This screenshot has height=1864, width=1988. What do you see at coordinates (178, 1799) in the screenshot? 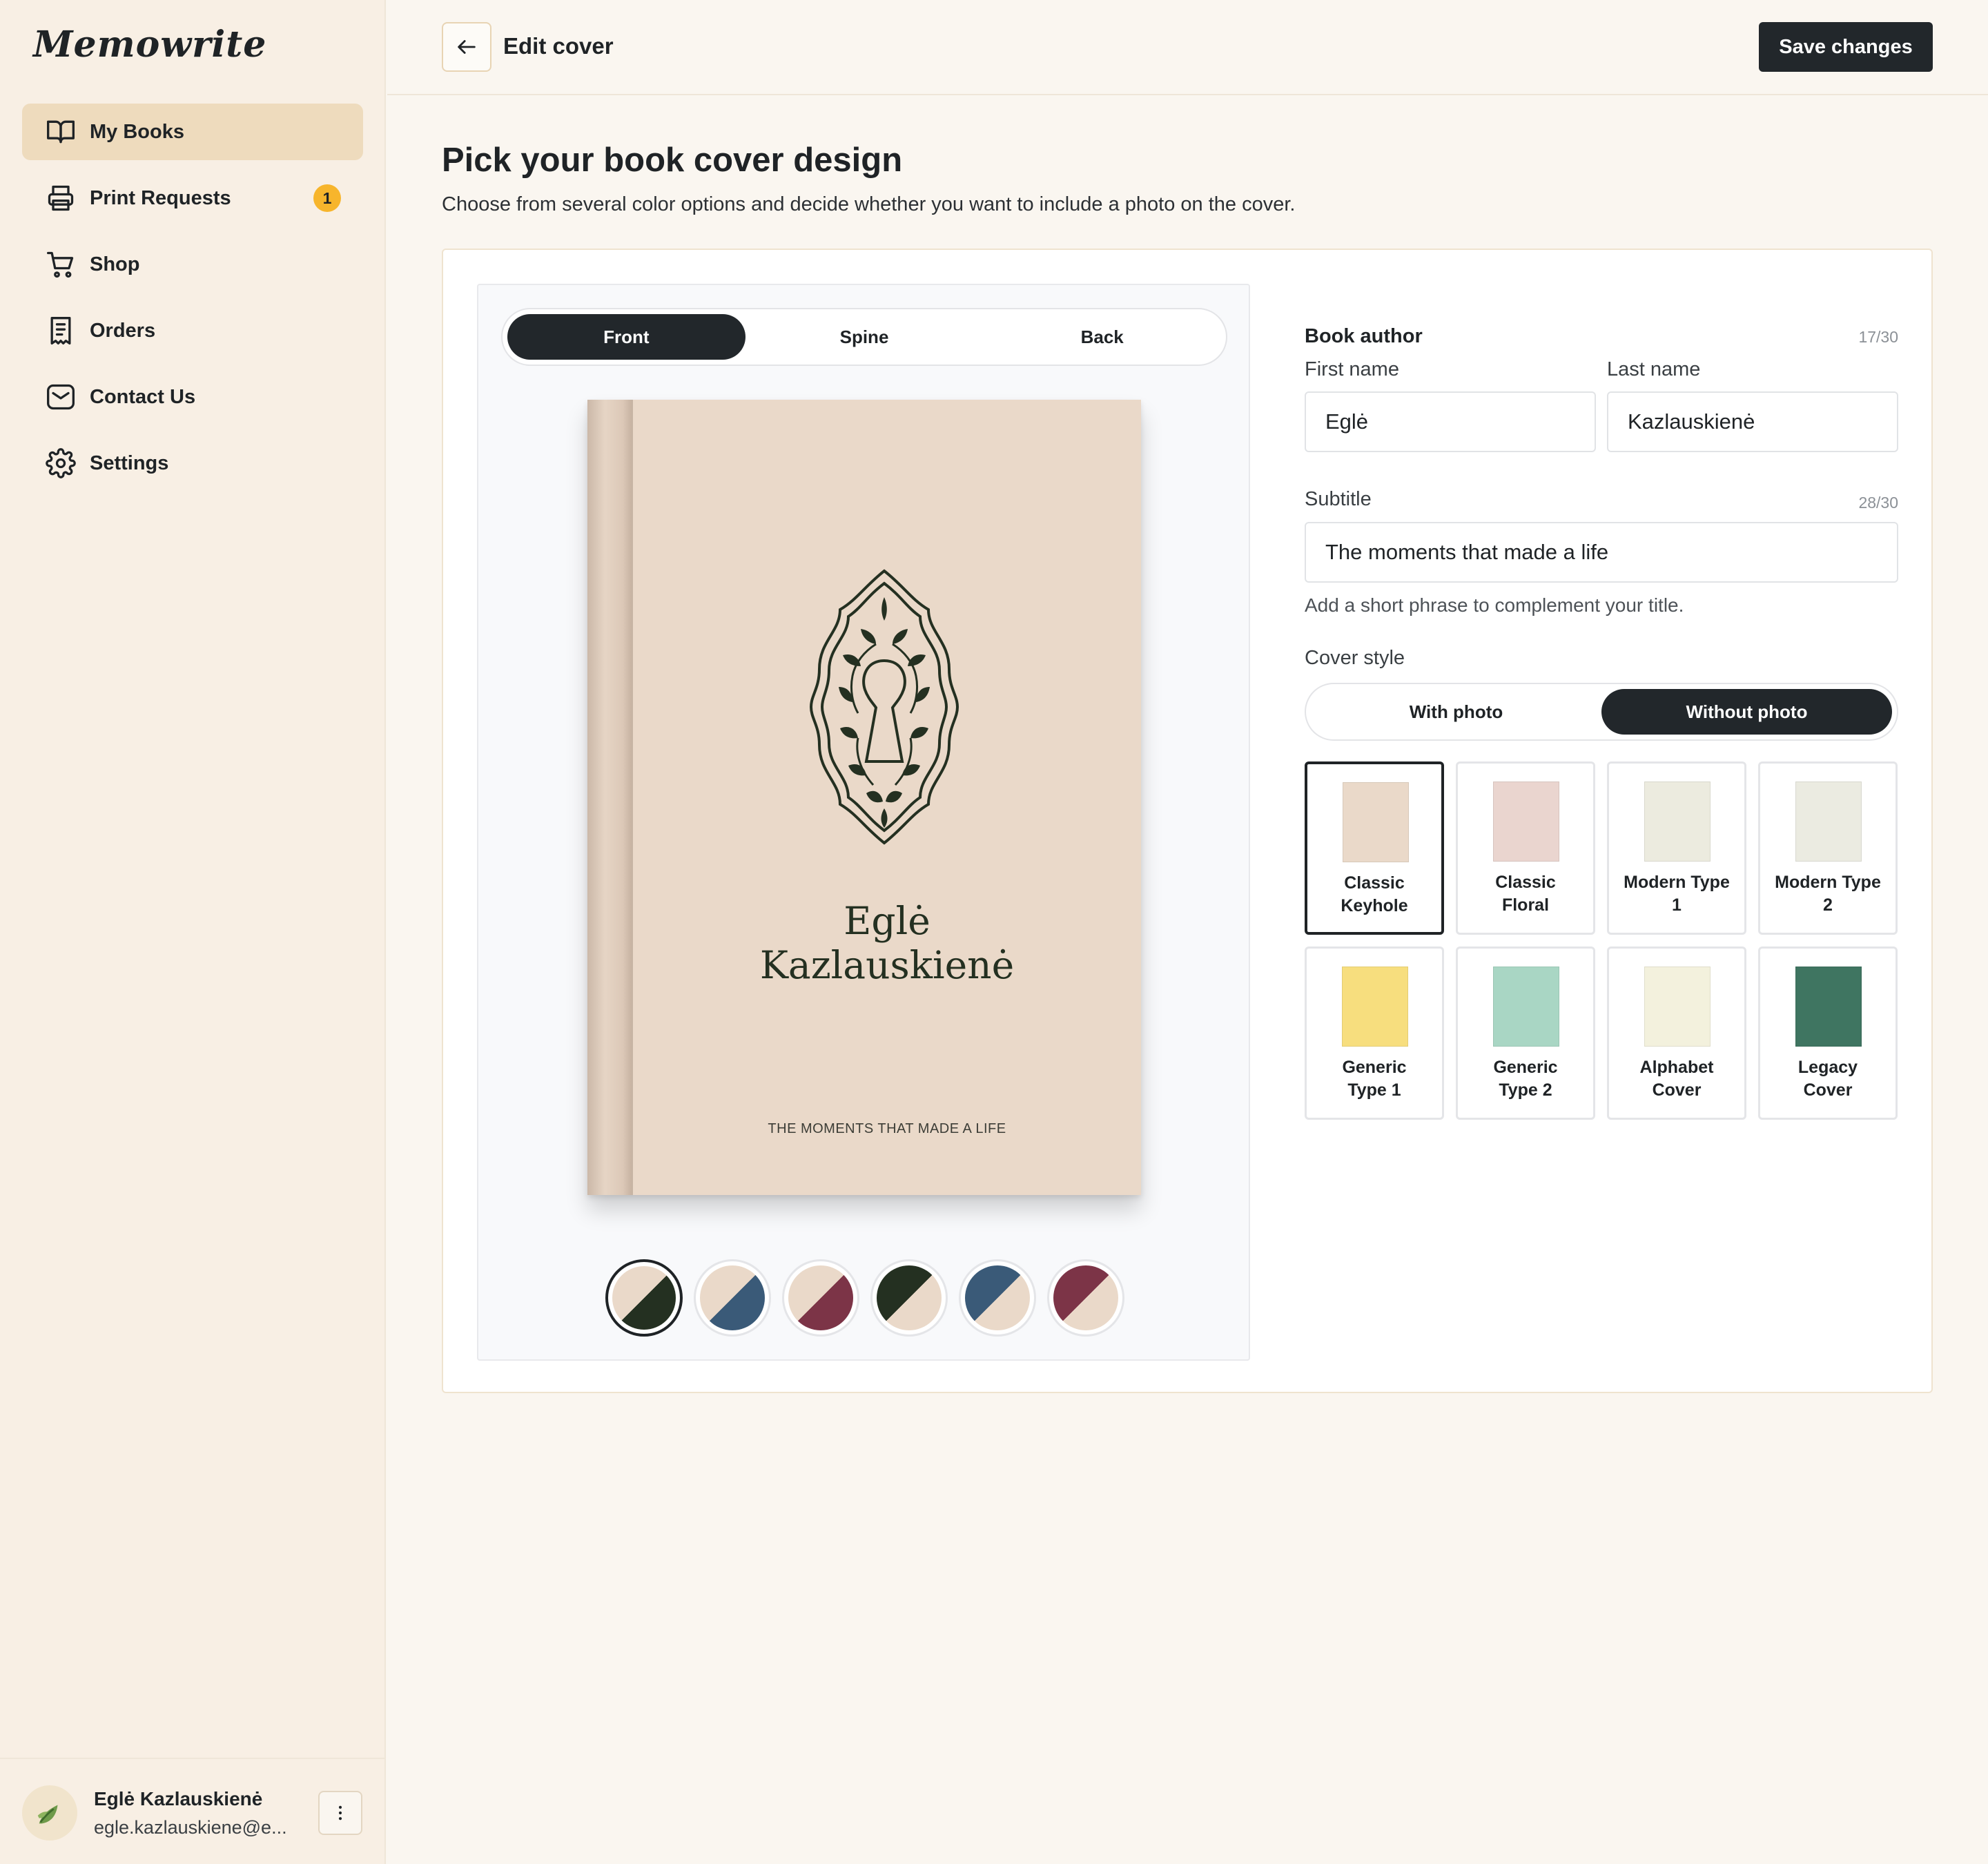
I see `user-name: Eglė Kazlauskienė` at bounding box center [178, 1799].